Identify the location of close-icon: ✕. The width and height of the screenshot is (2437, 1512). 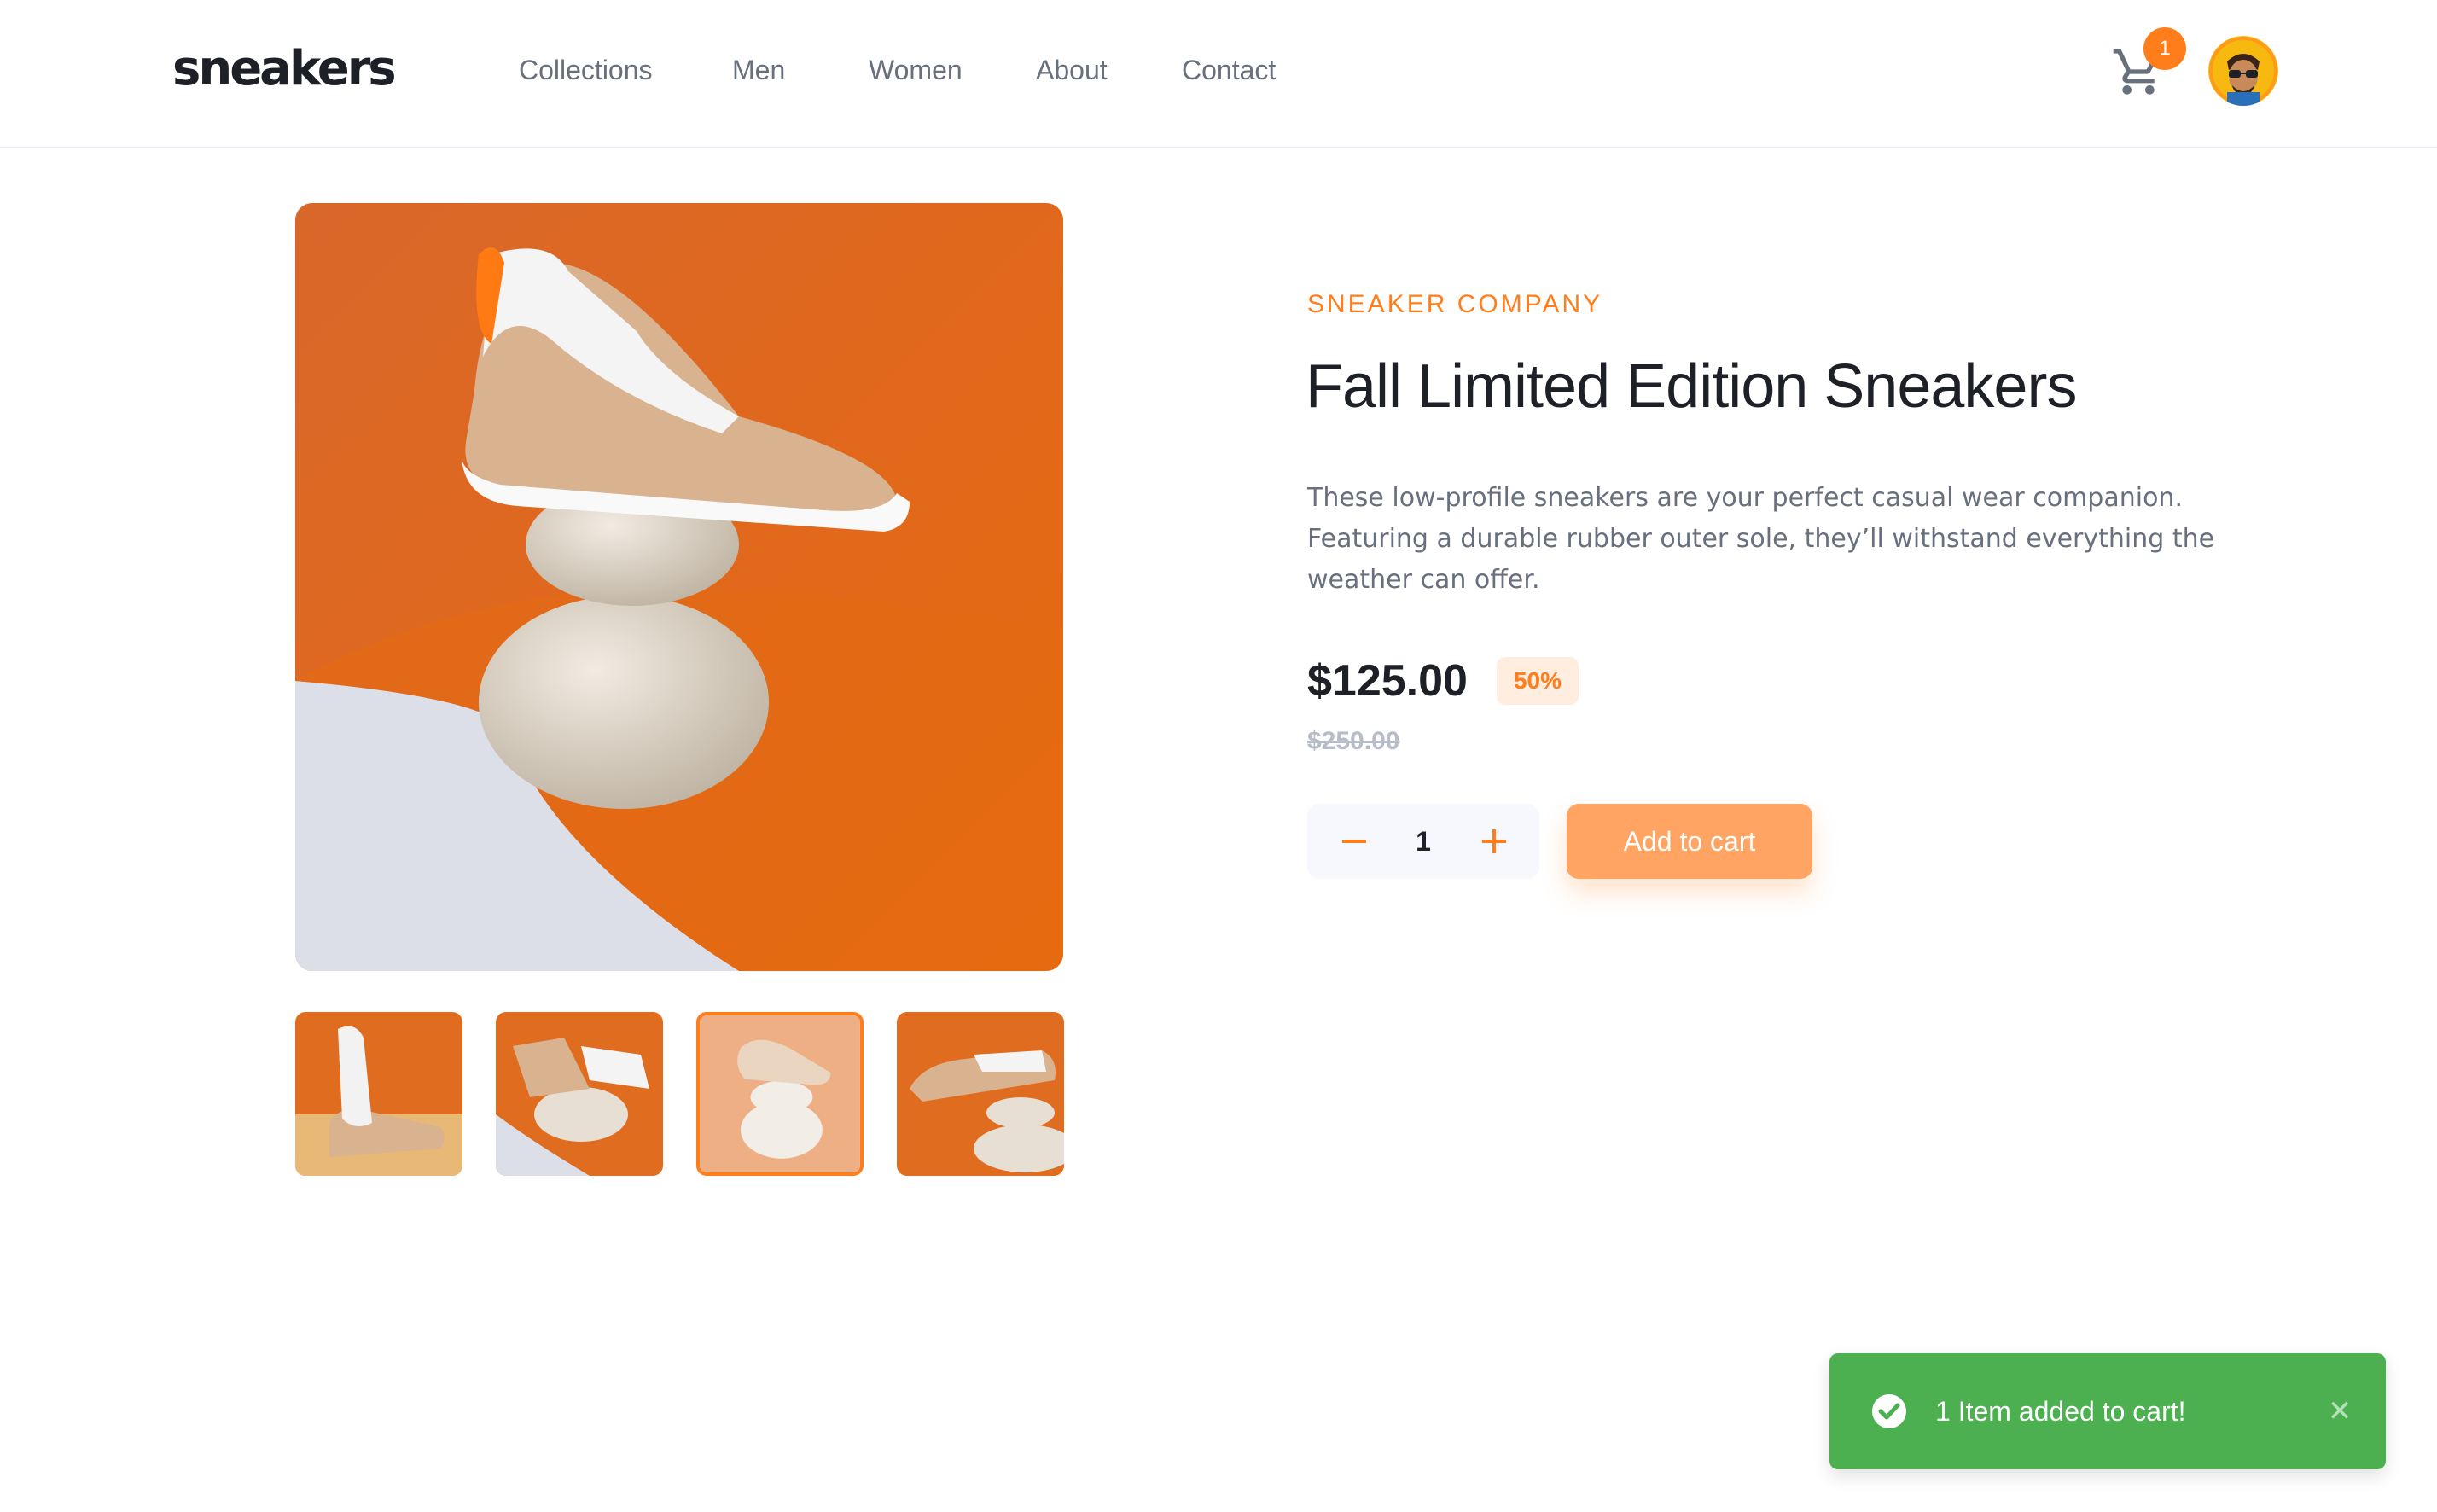
(2339, 1411).